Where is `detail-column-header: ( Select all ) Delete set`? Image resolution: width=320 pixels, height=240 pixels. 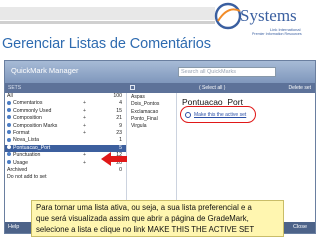 detail-column-header: ( Select all ) Delete set is located at coordinates (246, 88).